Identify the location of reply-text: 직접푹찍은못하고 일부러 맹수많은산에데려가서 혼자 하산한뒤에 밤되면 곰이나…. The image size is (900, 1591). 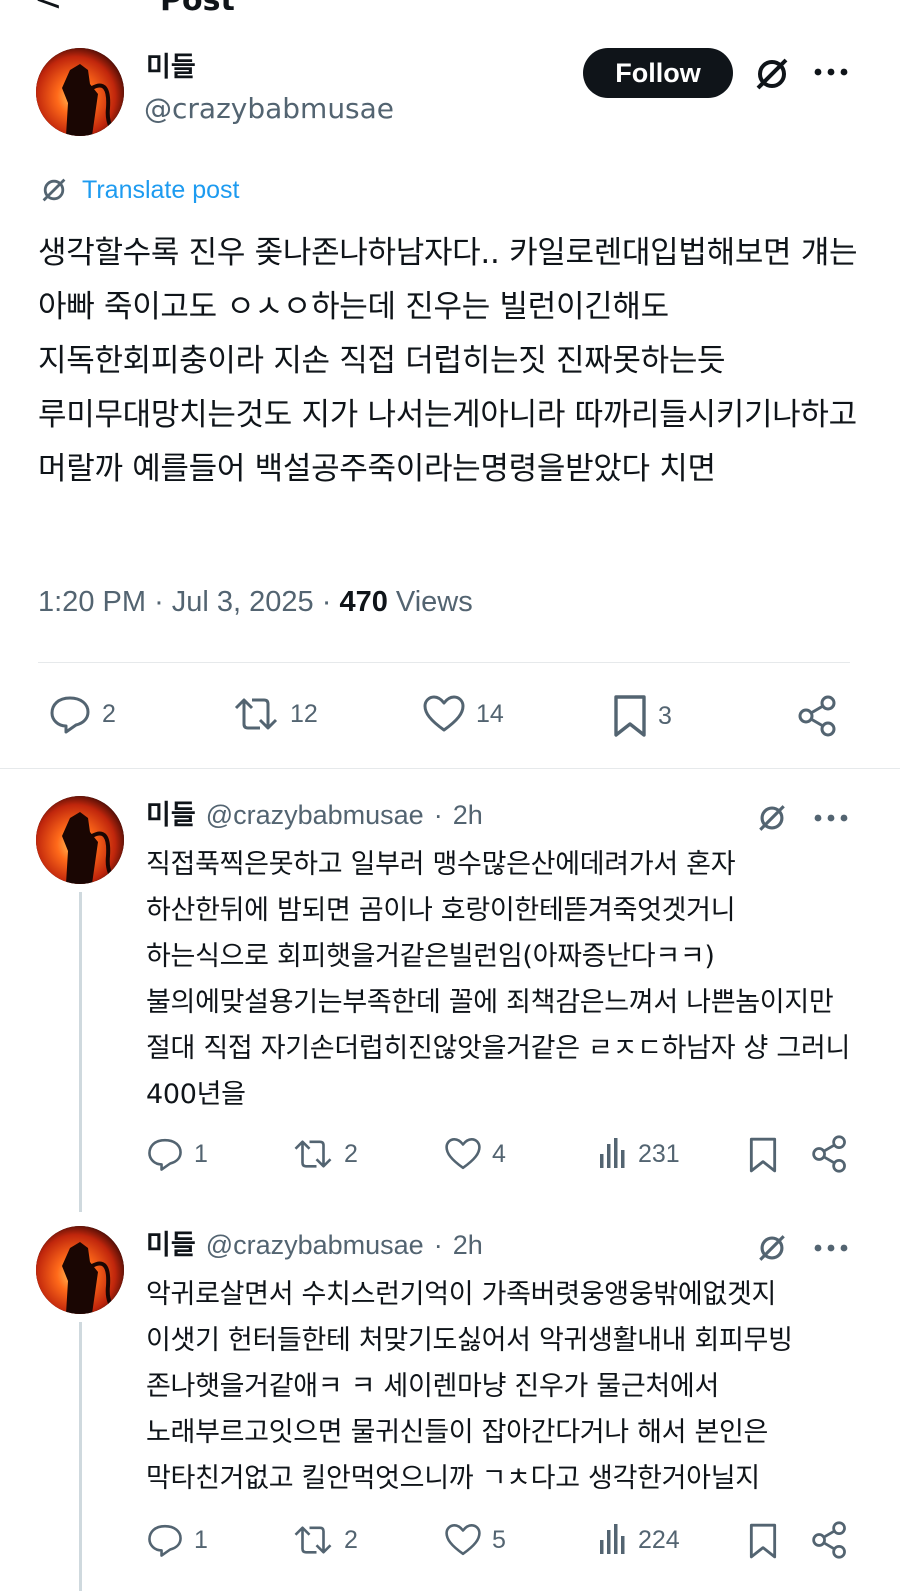
(498, 979).